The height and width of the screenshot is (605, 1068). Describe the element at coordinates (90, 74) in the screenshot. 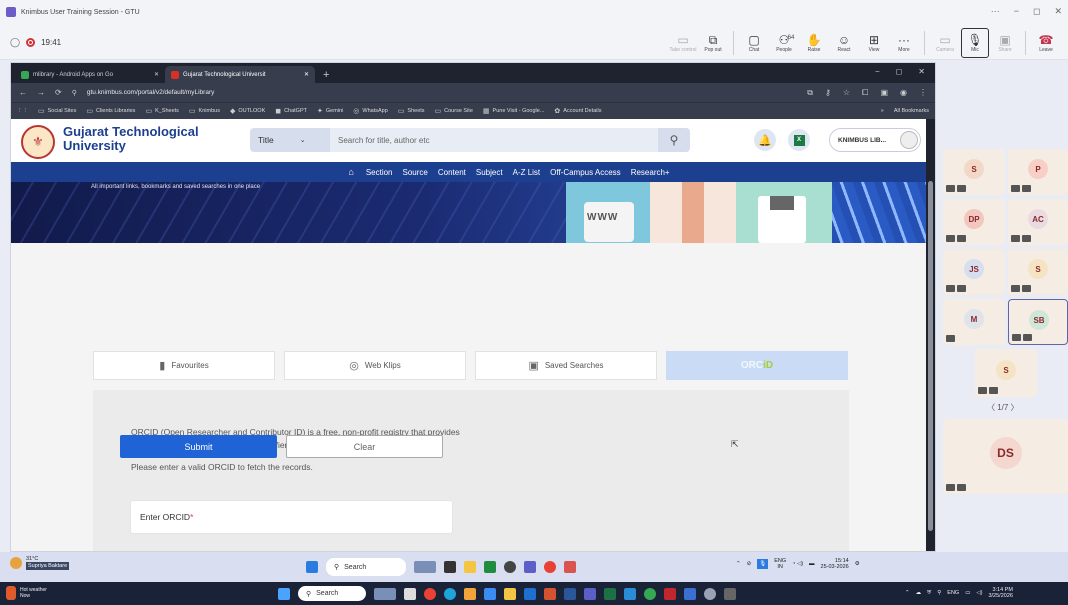

I see `browser-tab-mlibrary: mlibrary - Android Apps on Go ✕` at that location.